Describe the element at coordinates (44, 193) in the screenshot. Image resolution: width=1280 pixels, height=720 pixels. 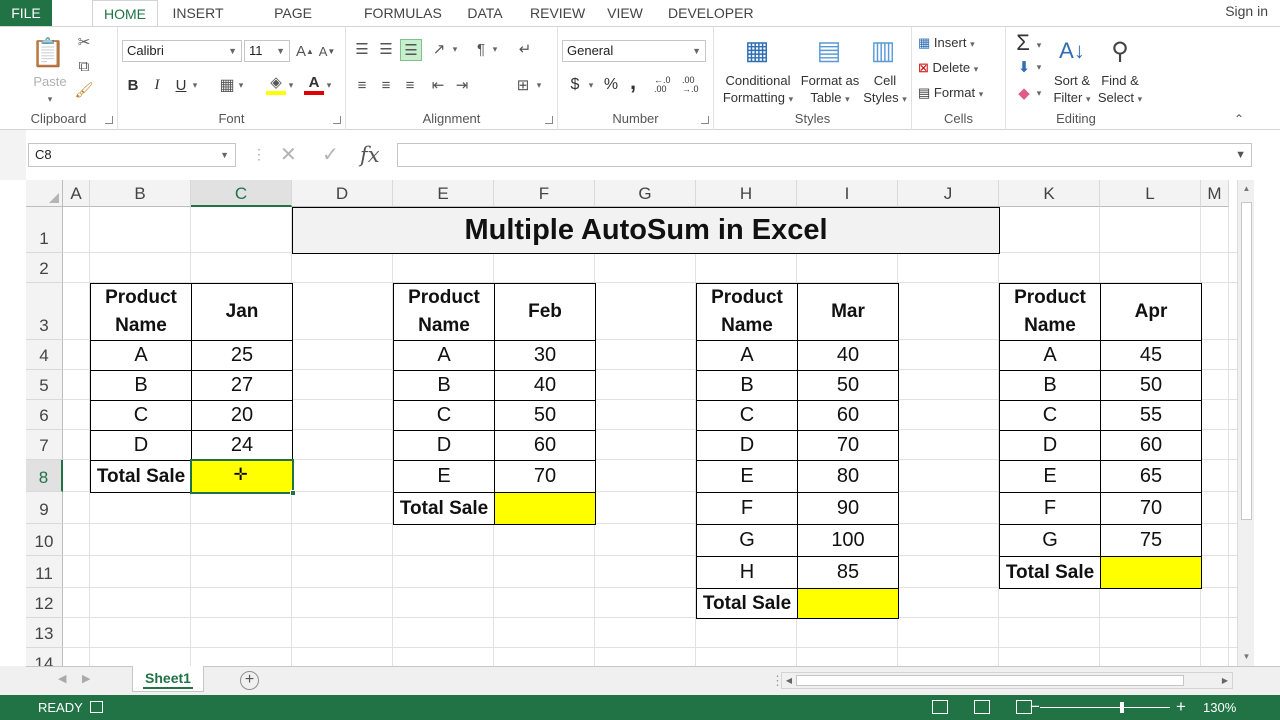
I see `select-all-corner` at that location.